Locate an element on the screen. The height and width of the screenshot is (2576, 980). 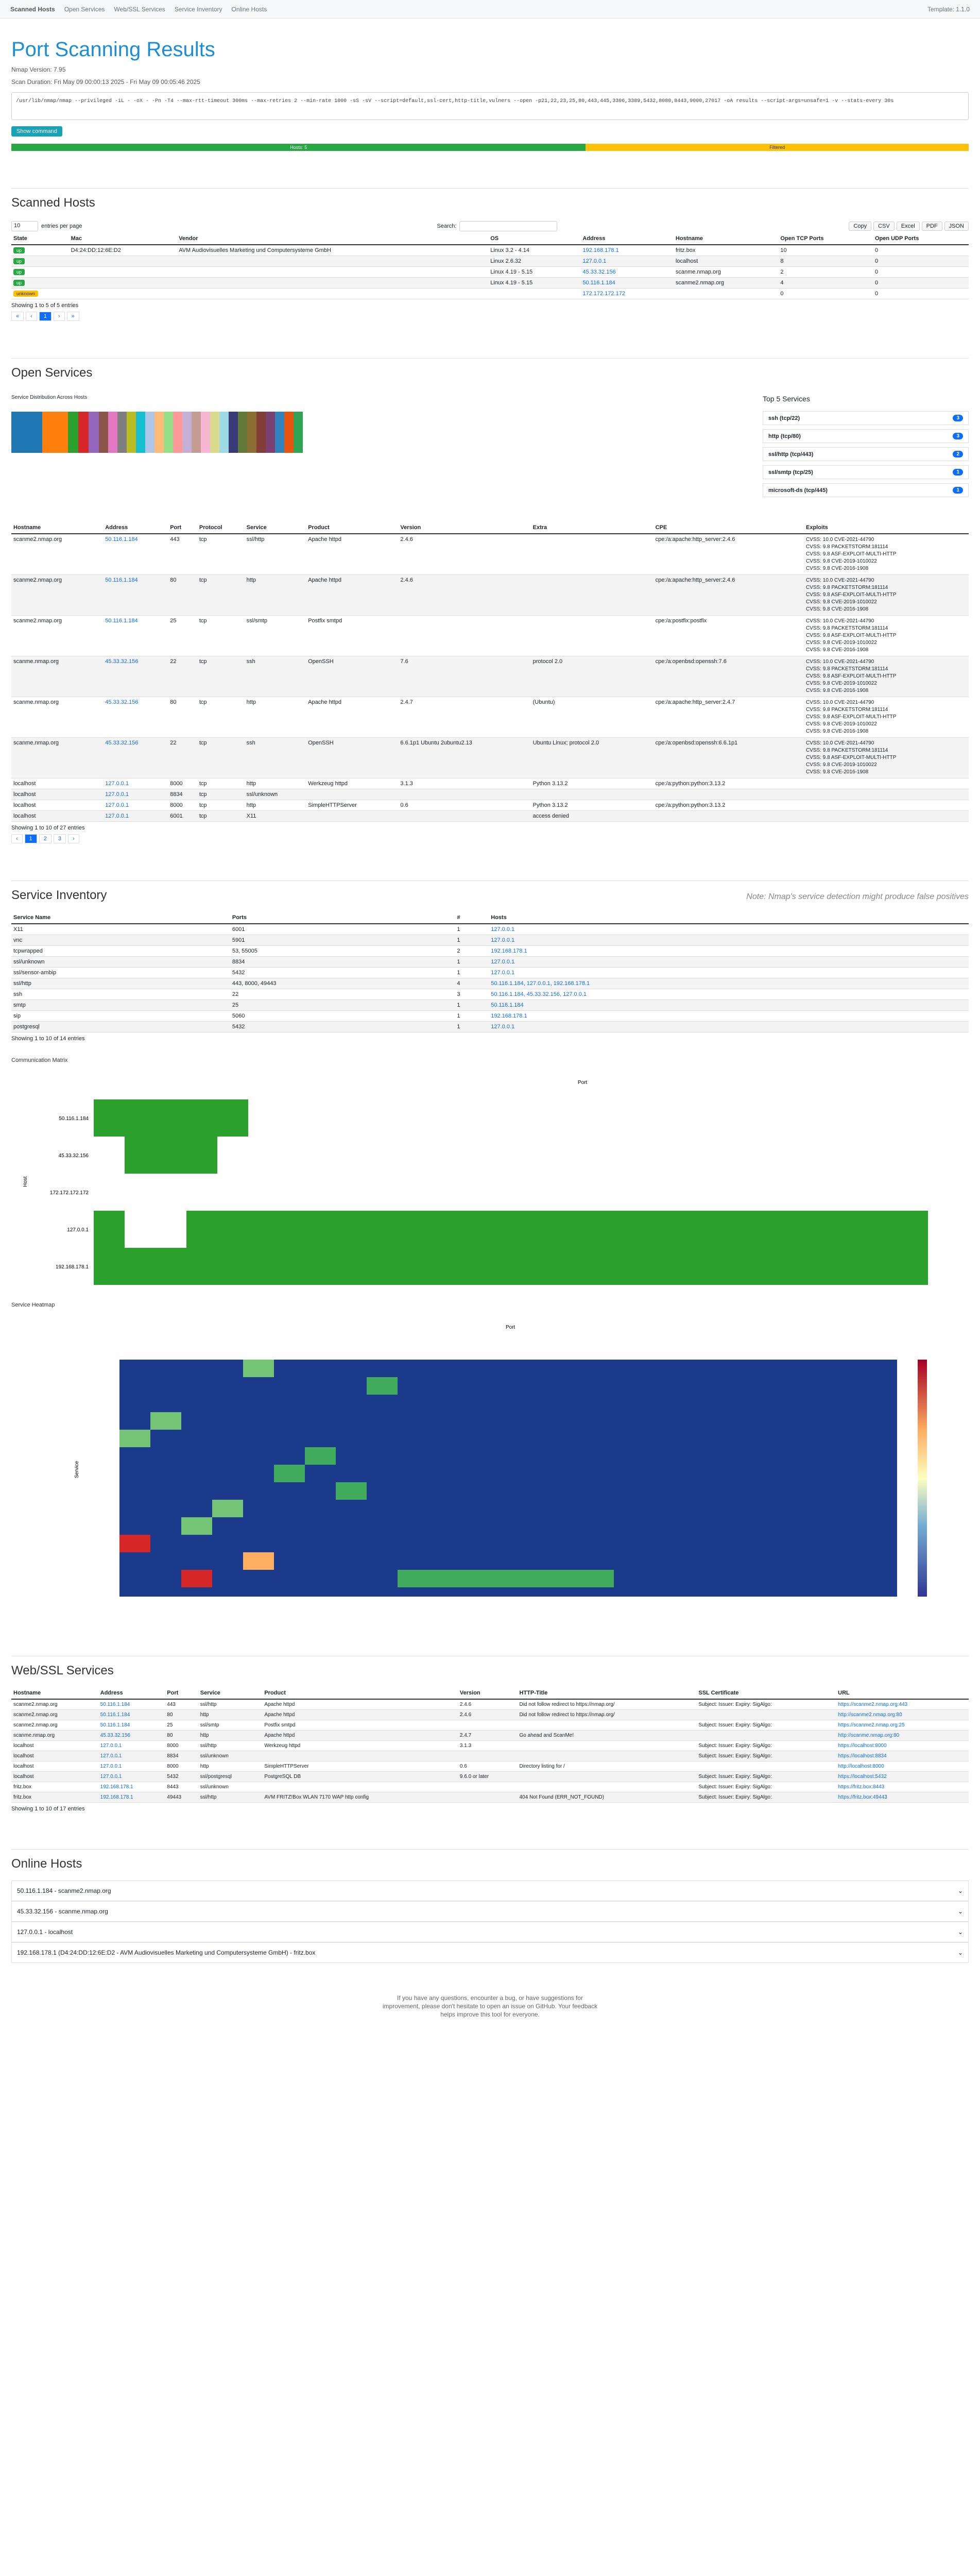
url-link: https://localhost:5432 is located at coordinates (862, 1777).